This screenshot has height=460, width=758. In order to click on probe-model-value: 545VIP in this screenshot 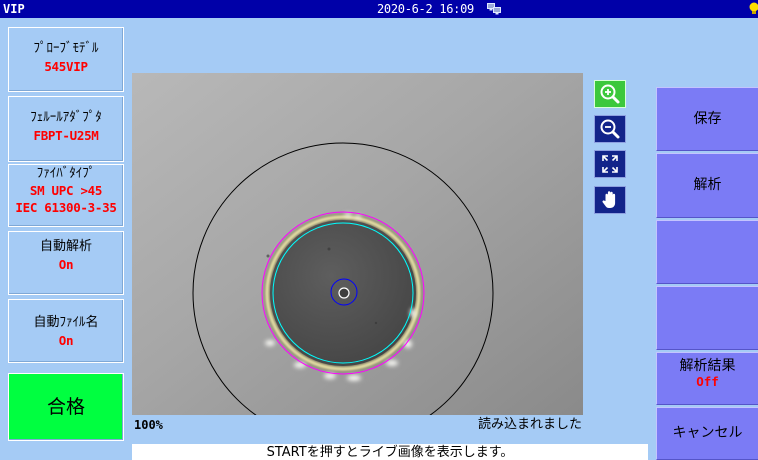, I will do `click(66, 66)`.